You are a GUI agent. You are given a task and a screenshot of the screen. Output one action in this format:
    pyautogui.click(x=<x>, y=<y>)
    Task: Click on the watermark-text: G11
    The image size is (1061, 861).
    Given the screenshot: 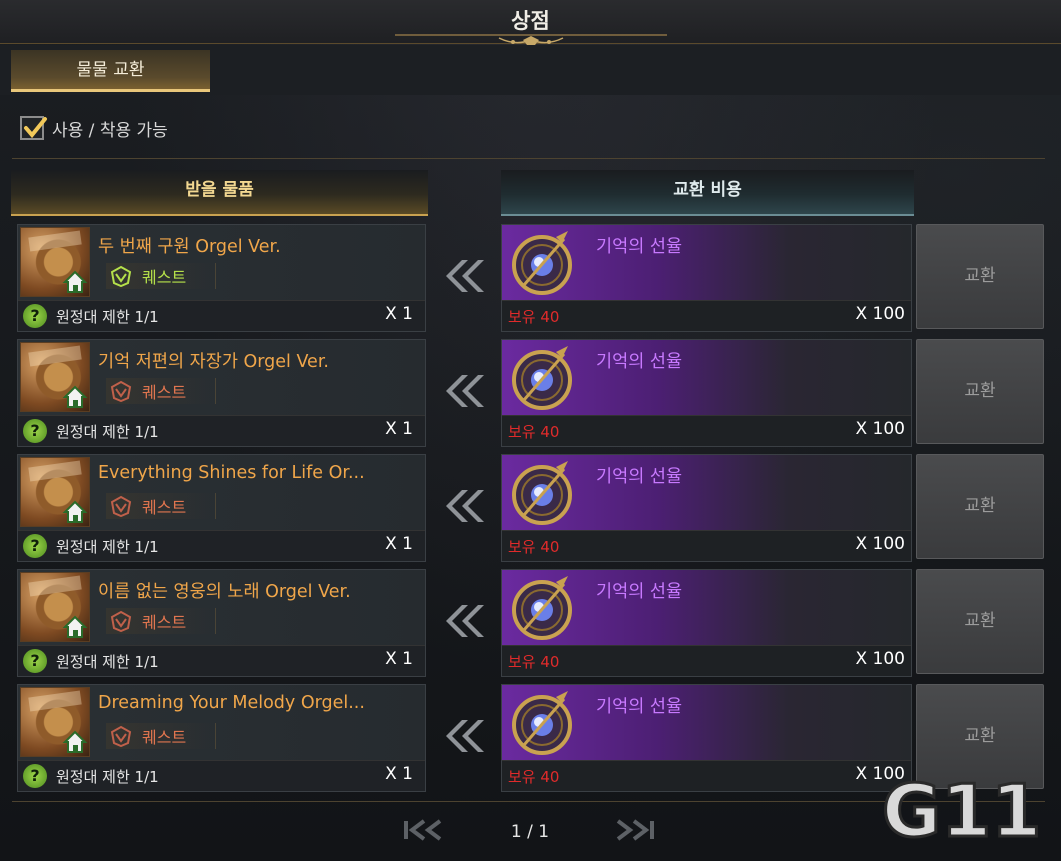 What is the action you would take?
    pyautogui.click(x=961, y=810)
    